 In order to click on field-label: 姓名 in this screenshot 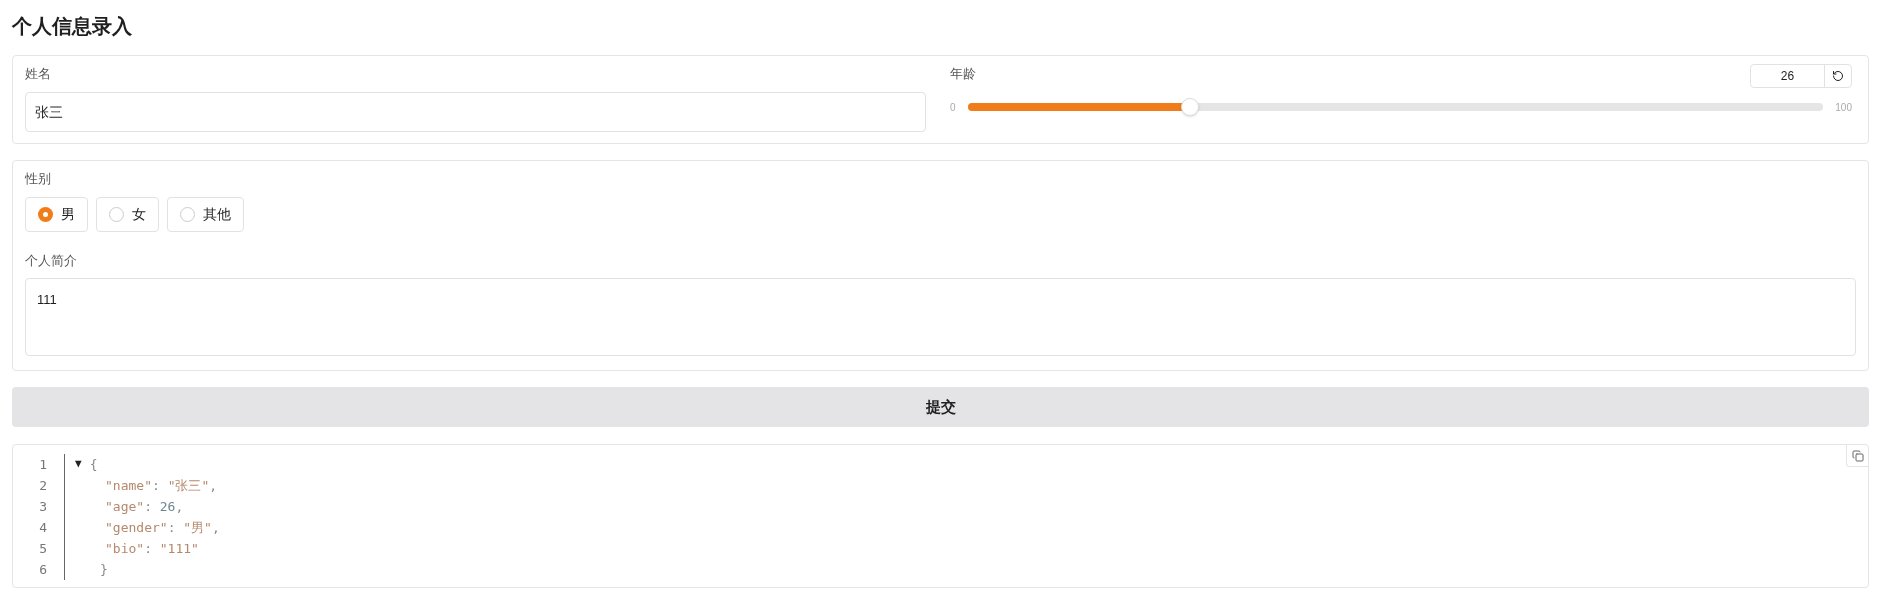, I will do `click(38, 74)`.